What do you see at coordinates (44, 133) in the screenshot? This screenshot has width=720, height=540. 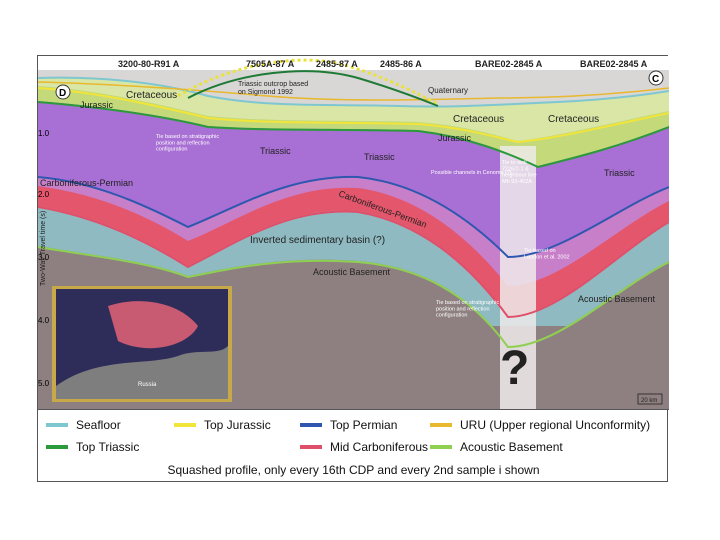 I see `y-tick-1: 1.0` at bounding box center [44, 133].